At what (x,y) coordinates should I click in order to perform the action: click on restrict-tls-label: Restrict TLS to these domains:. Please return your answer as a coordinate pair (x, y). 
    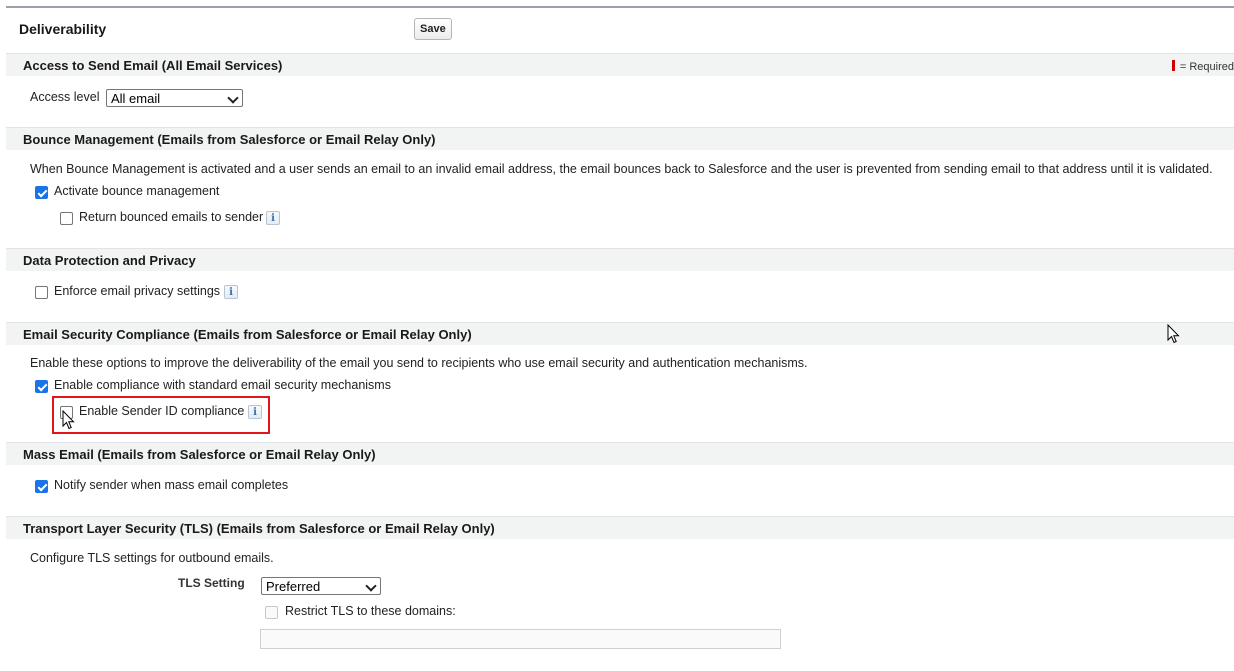
    Looking at the image, I should click on (370, 611).